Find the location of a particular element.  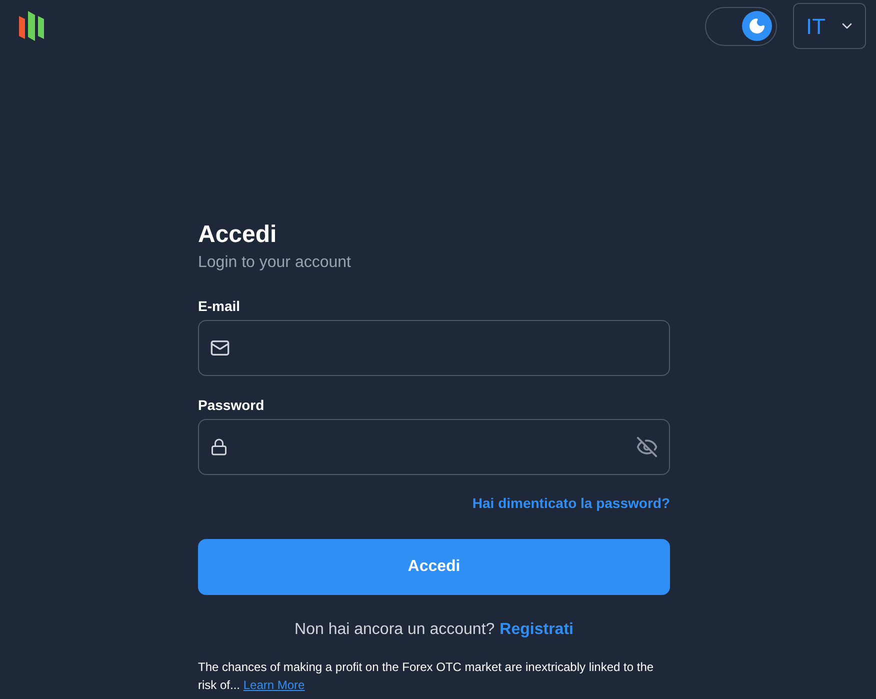

field-label: E-mail is located at coordinates (220, 306).